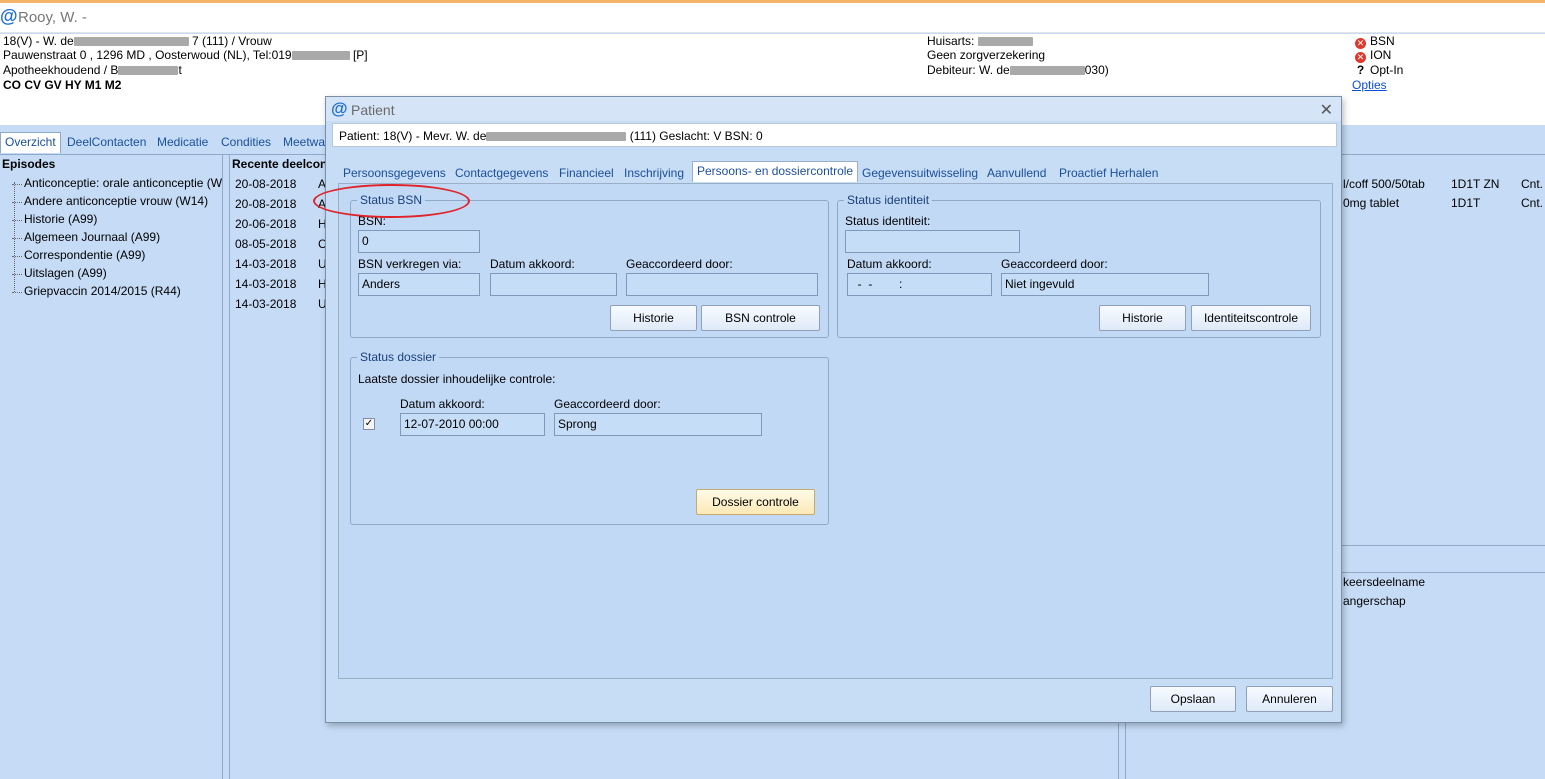 The height and width of the screenshot is (779, 1545). What do you see at coordinates (696, 136) in the screenshot?
I see `dialog-patient-suffix: (111) Geslacht: V BSN: 0` at bounding box center [696, 136].